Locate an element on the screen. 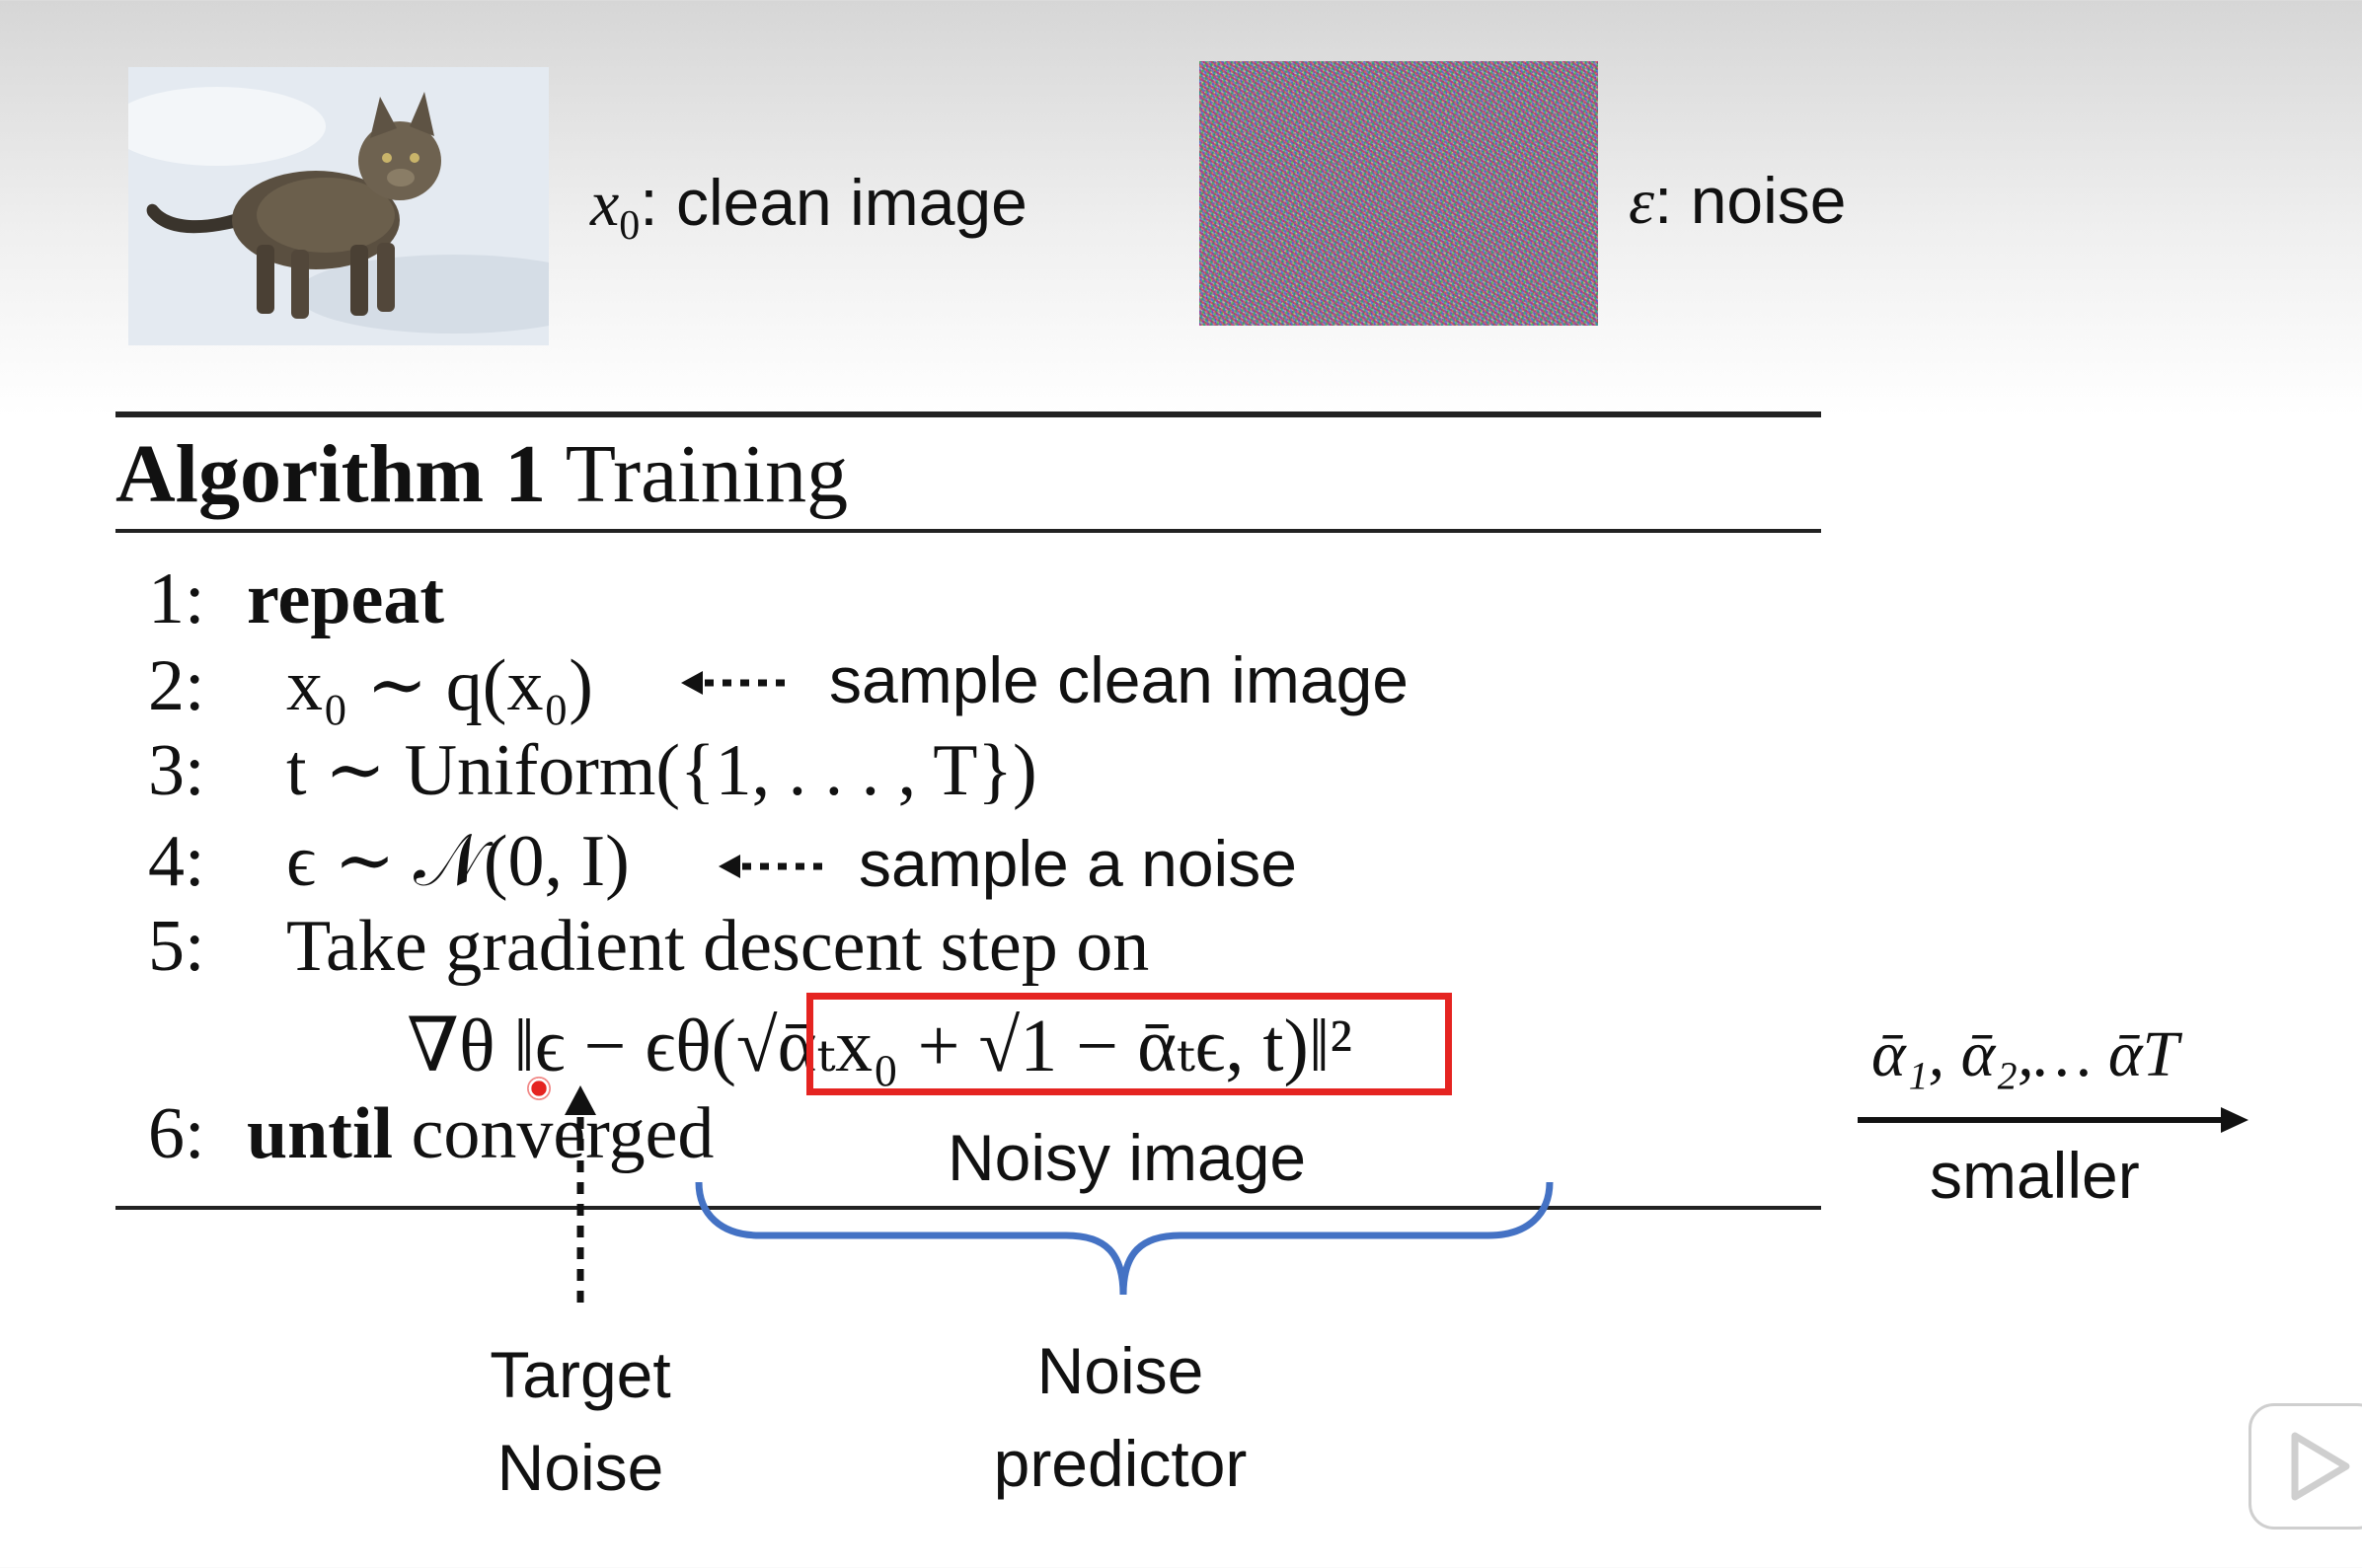 The width and height of the screenshot is (2362, 1568). algorithm-title-rest: Training is located at coordinates (707, 474).